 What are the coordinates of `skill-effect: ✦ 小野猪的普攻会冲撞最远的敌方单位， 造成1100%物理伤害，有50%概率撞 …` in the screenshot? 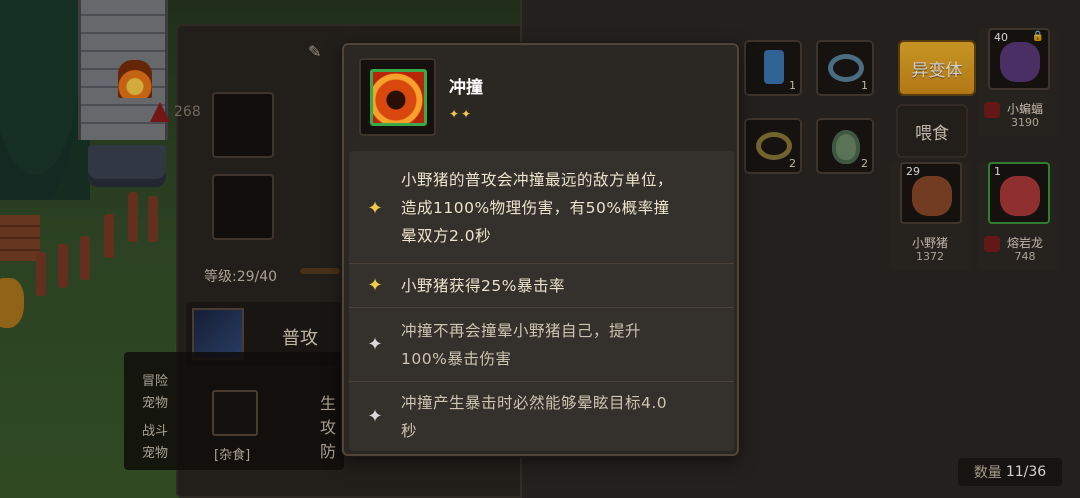 It's located at (541, 208).